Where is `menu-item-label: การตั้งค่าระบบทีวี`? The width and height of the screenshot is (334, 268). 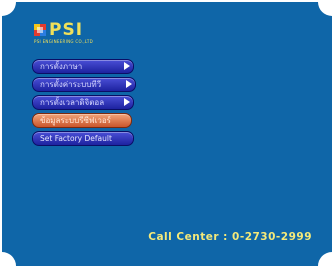 menu-item-label: การตั้งค่าระบบทีวี is located at coordinates (71, 84).